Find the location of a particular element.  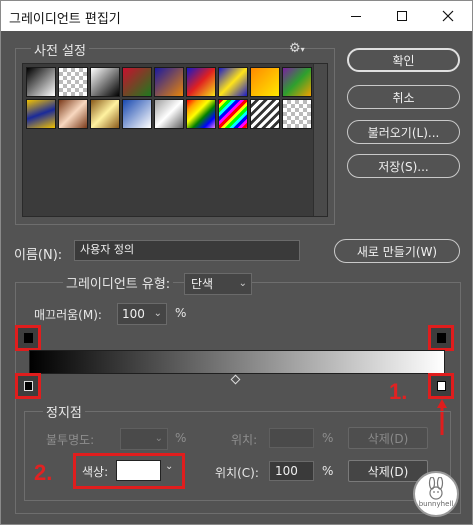

ok-label: 확인 is located at coordinates (403, 60).